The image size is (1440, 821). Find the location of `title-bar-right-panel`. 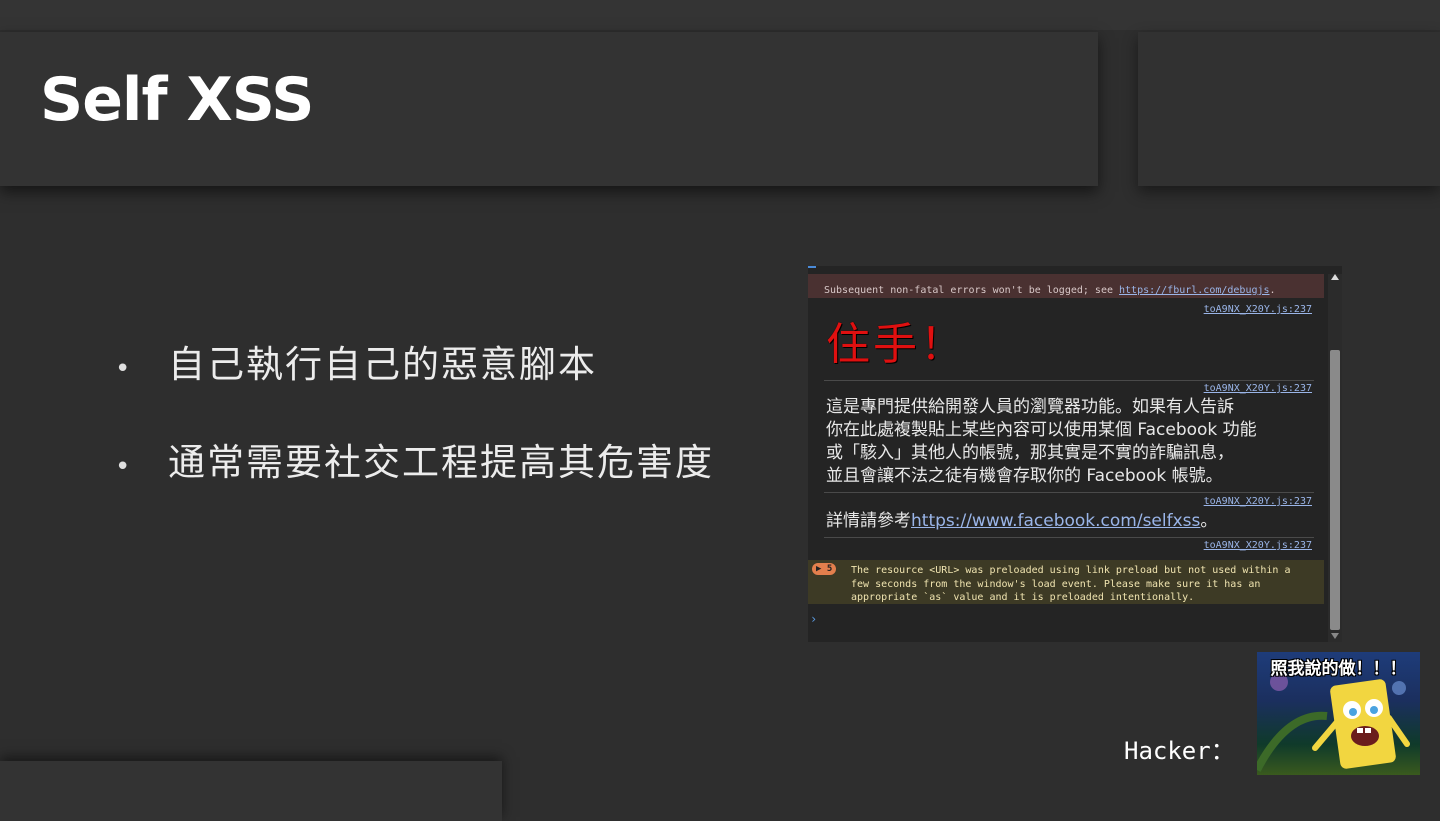

title-bar-right-panel is located at coordinates (1289, 109).